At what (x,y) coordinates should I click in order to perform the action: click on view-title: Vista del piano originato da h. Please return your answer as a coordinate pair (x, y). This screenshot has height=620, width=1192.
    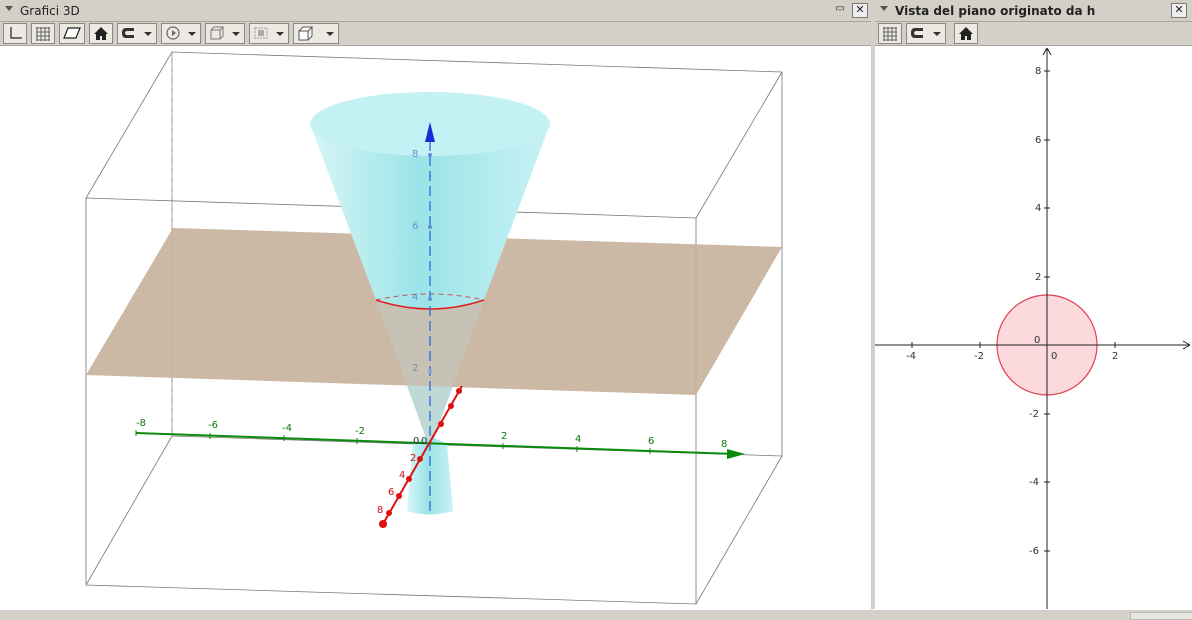
    Looking at the image, I should click on (995, 11).